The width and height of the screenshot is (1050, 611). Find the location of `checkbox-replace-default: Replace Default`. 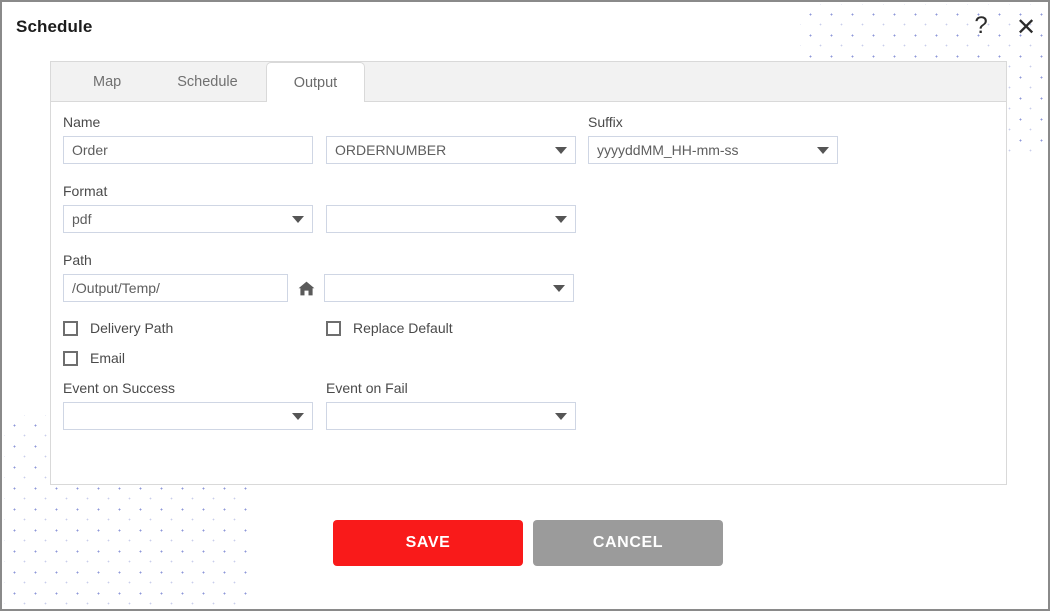

checkbox-replace-default: Replace Default is located at coordinates (389, 328).